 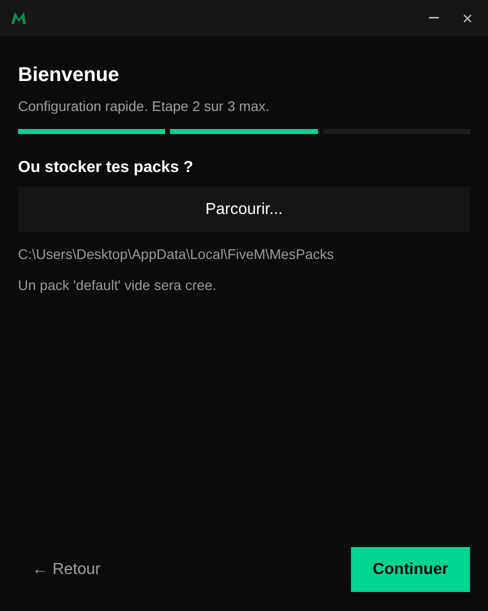 What do you see at coordinates (66, 570) in the screenshot?
I see `back-button: ← Retour` at bounding box center [66, 570].